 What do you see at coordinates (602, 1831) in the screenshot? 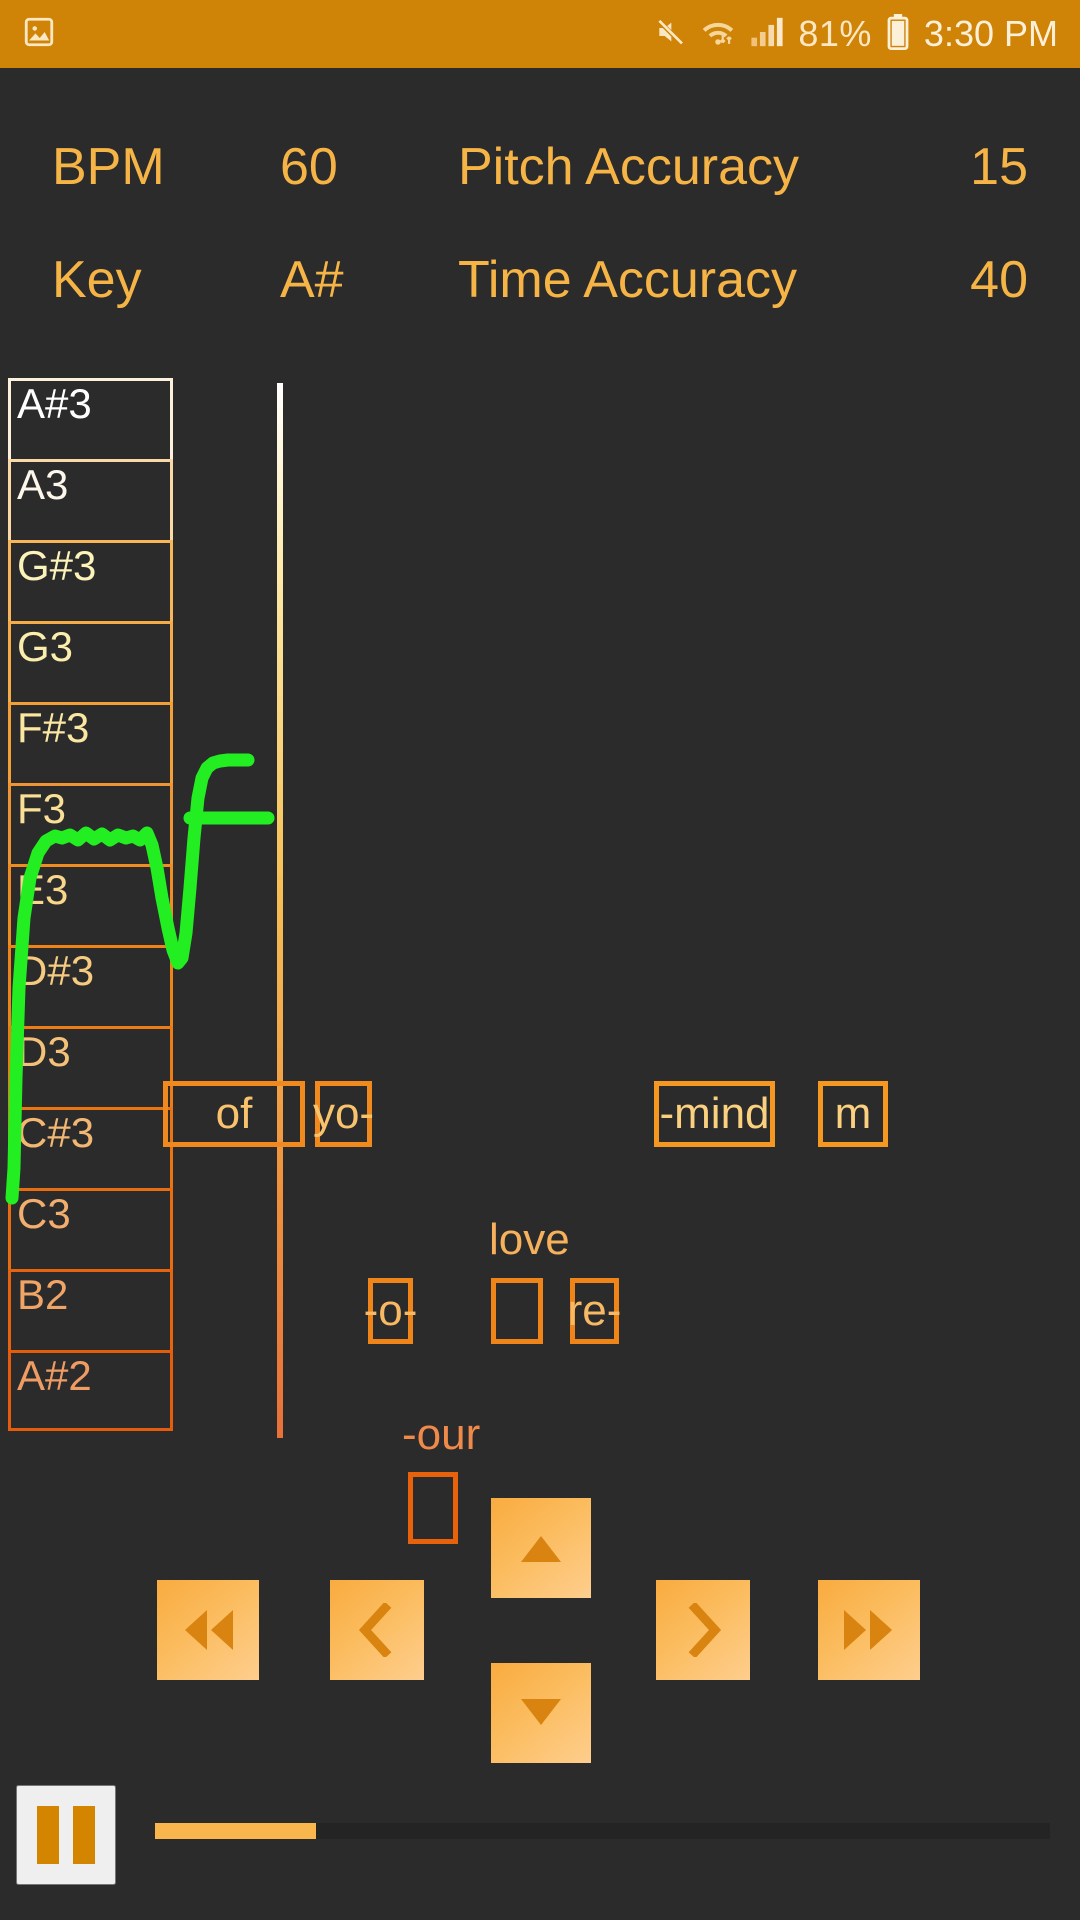
I see `progress-bar` at bounding box center [602, 1831].